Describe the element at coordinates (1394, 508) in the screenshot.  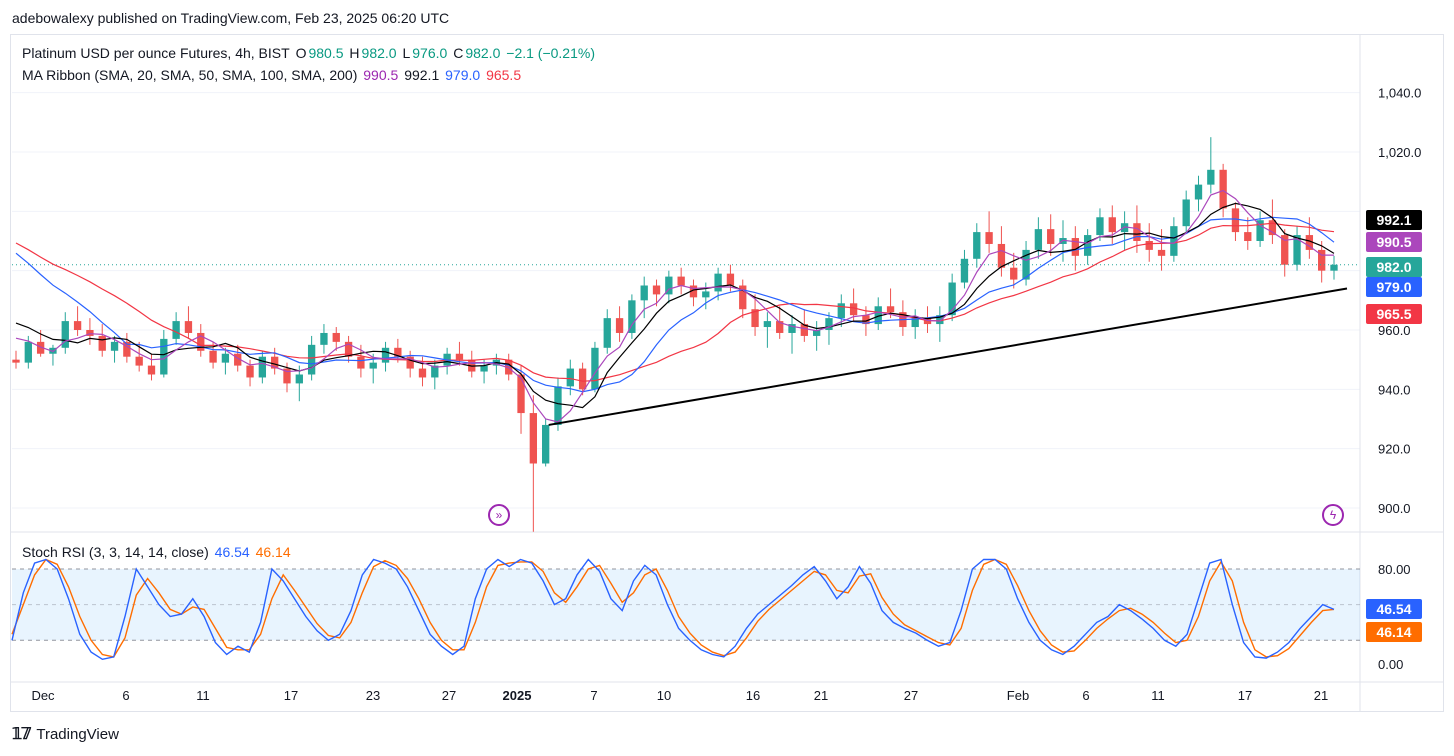
I see `price-tick-label: 900.0` at that location.